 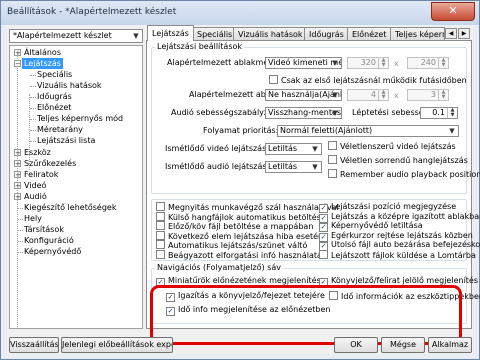 I want to click on priority-value: Normál feletti(Ajánlott), so click(x=326, y=130).